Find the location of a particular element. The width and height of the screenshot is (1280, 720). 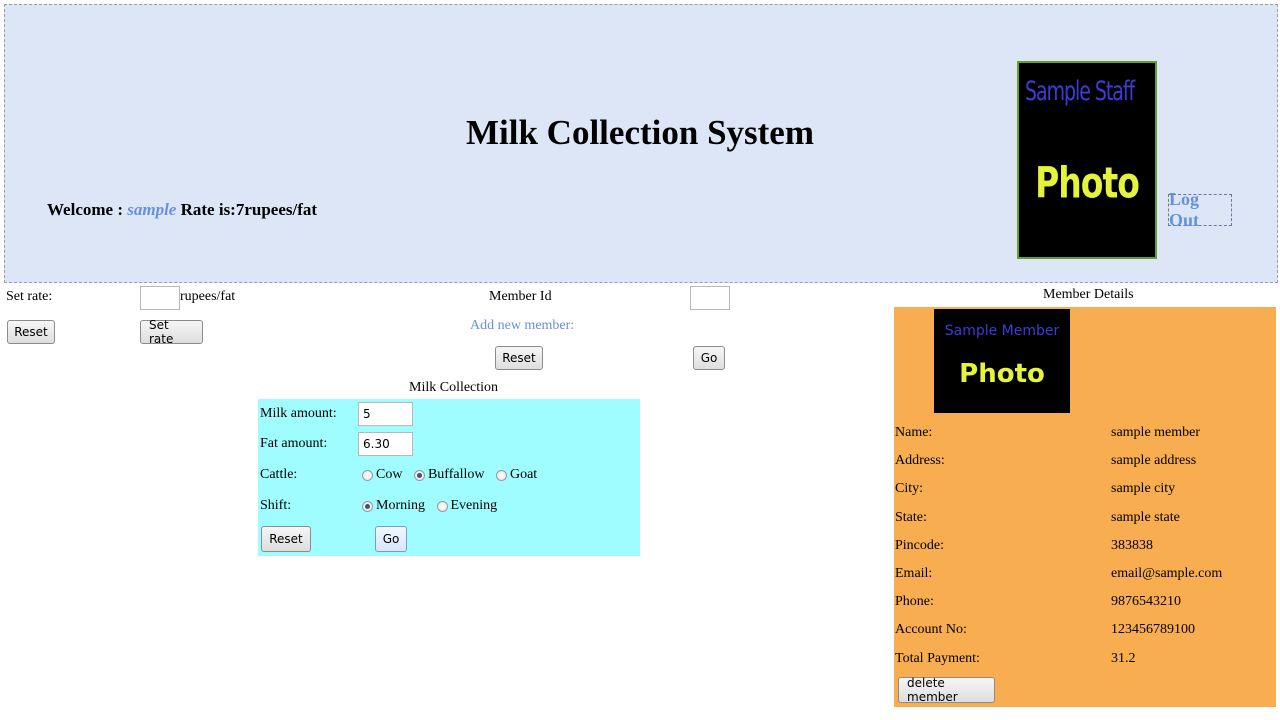

shift-option-evening: Evening is located at coordinates (469, 506).